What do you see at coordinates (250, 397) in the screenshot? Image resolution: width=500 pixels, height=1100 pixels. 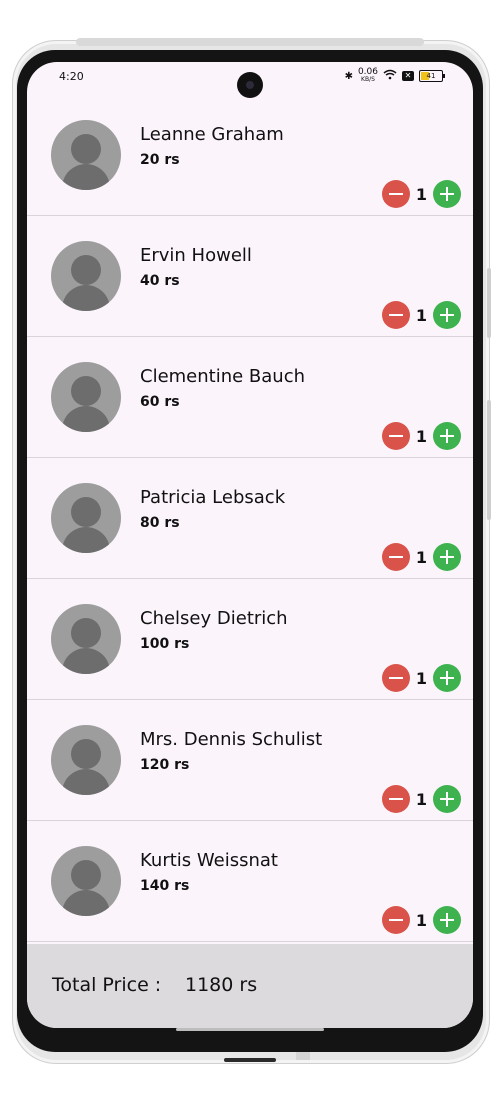 I see `list-item: Clementine Bauch 60 rs 1` at bounding box center [250, 397].